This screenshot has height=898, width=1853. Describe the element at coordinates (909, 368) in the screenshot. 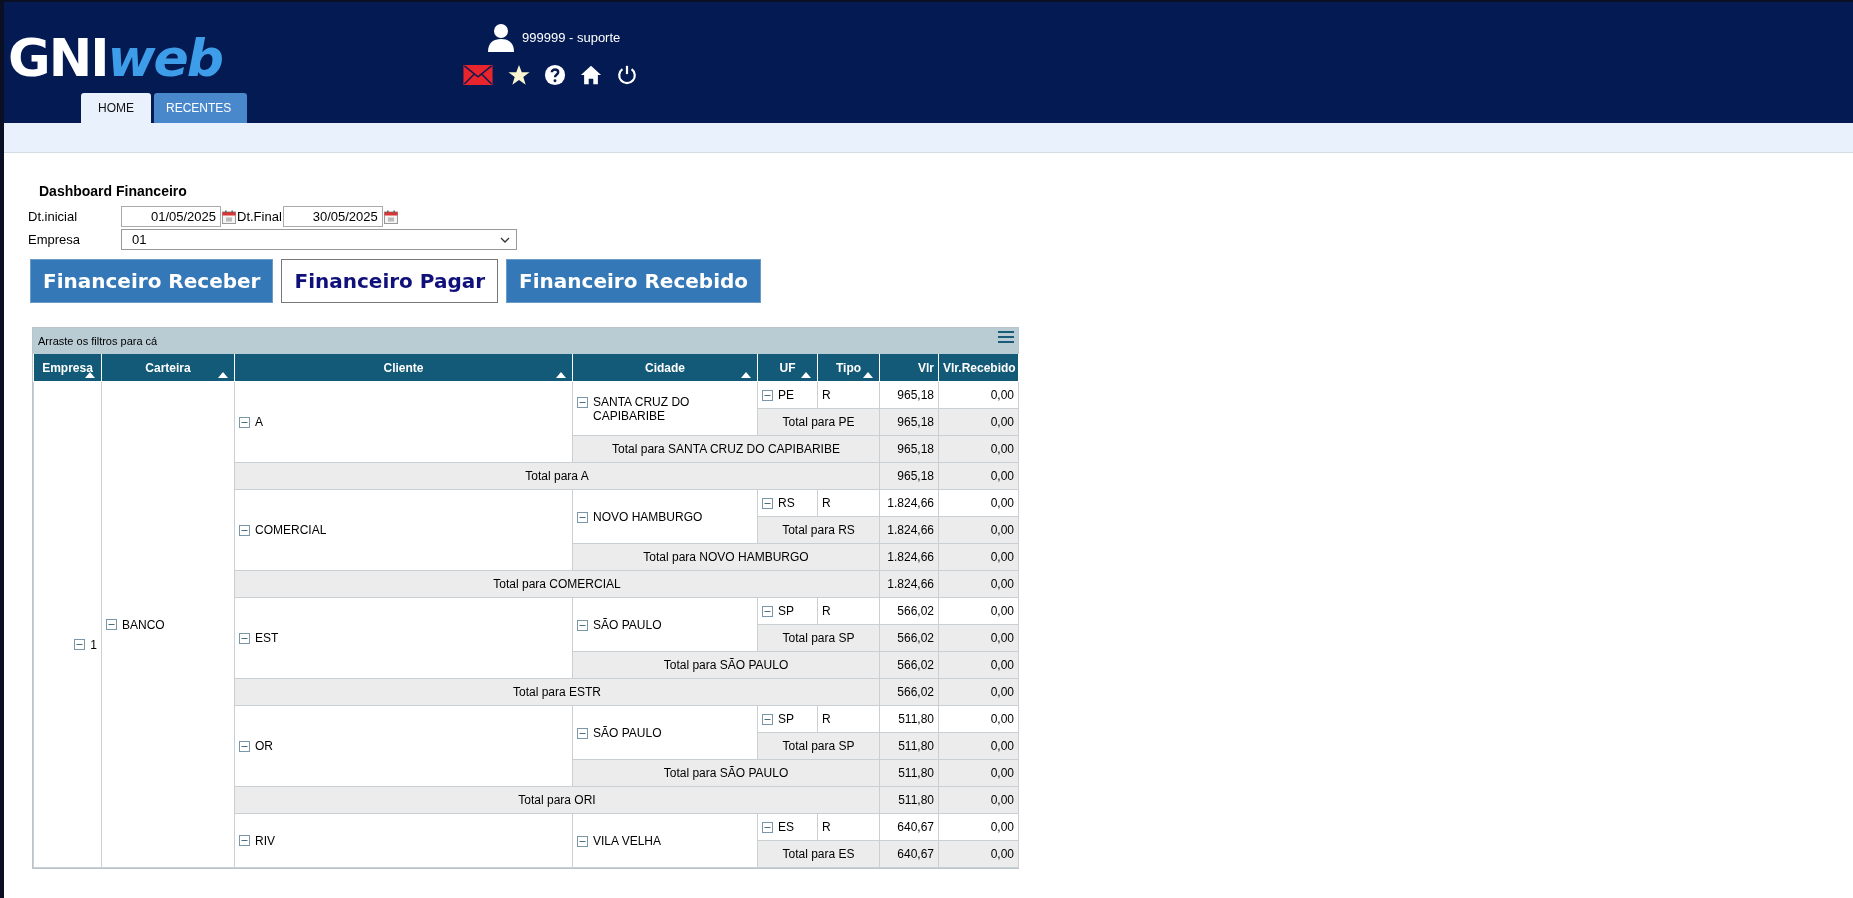

I see `column-header: Vlr` at that location.